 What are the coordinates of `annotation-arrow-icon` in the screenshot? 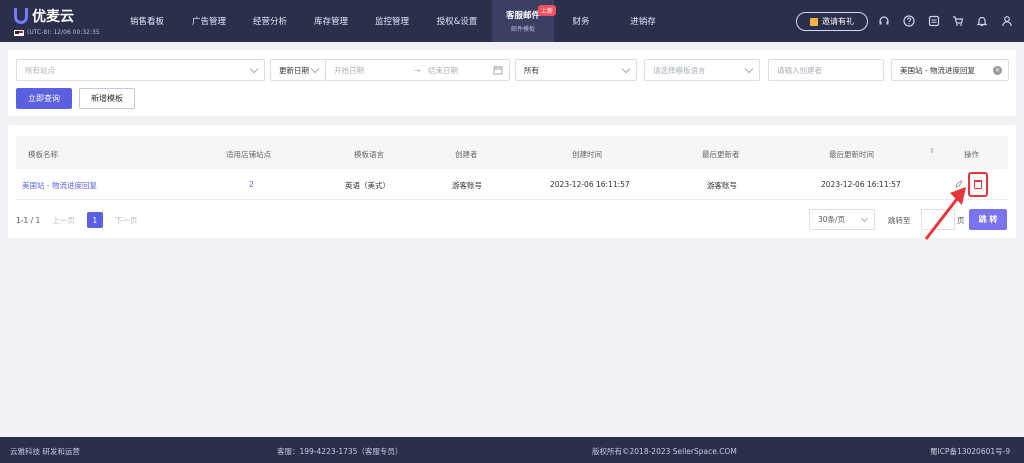 It's located at (945, 213).